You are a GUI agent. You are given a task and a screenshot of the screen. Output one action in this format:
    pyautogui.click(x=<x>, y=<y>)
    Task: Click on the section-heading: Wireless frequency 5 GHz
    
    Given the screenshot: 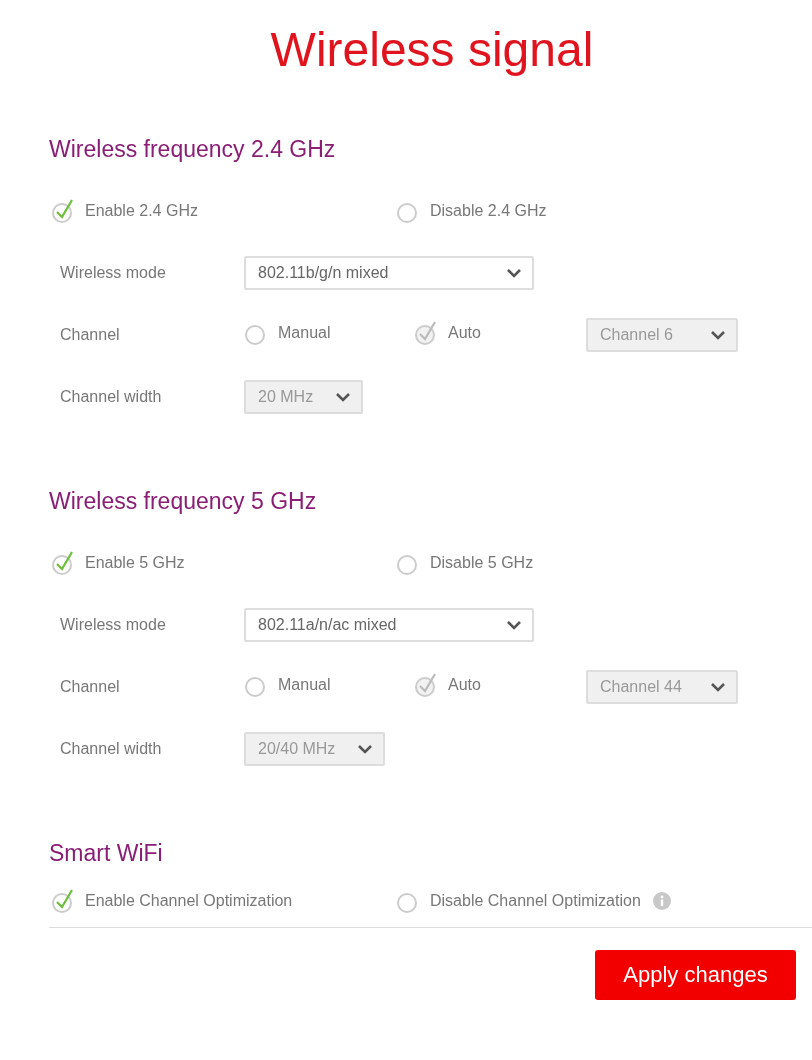 What is the action you would take?
    pyautogui.click(x=183, y=502)
    